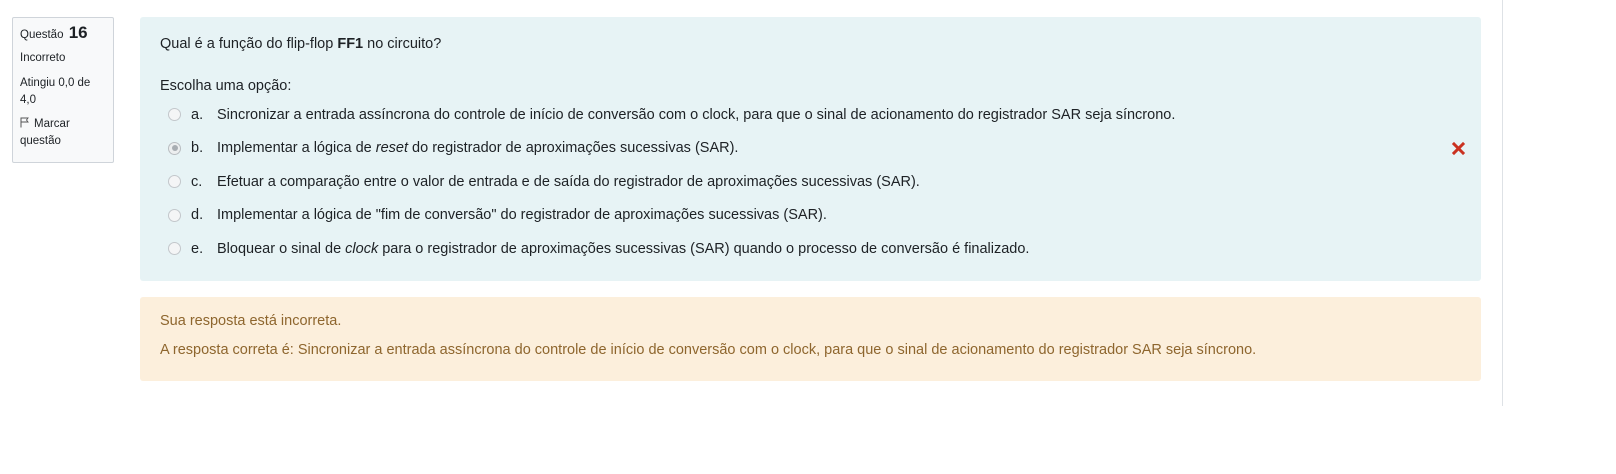 The width and height of the screenshot is (1616, 474). Describe the element at coordinates (226, 86) in the screenshot. I see `answer-prompt: Escolha uma opção:` at that location.